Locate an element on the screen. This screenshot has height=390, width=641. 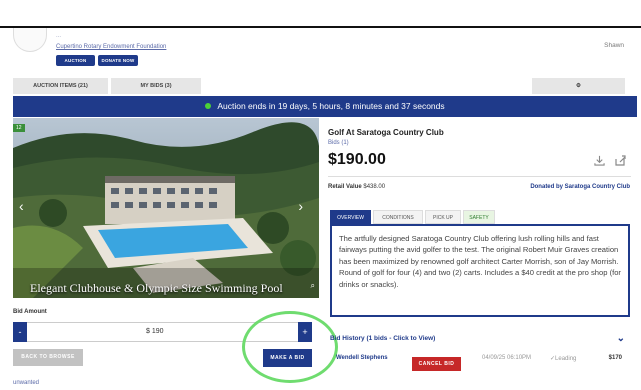
tab-safety: SAFETY is located at coordinates (479, 217).